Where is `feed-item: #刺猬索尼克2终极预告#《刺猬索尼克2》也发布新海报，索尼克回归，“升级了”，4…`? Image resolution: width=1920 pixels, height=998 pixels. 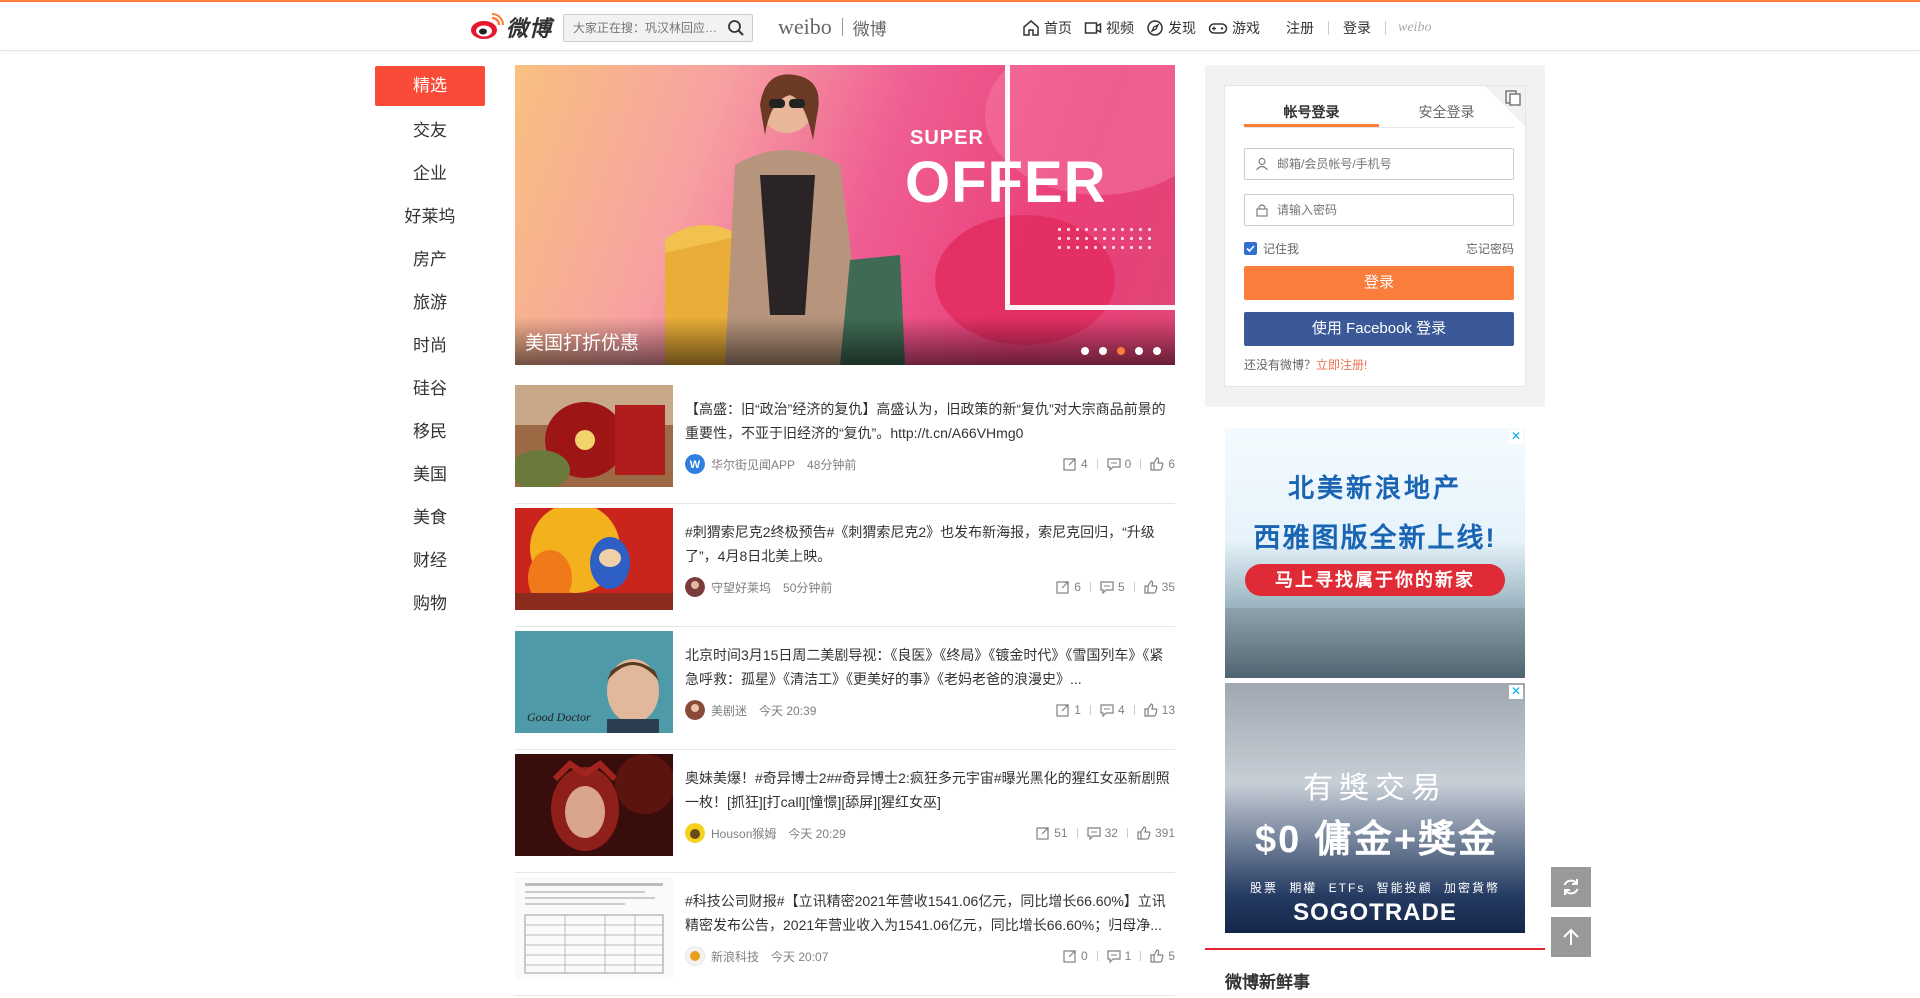
feed-item: #刺猬索尼克2终极预告#《刺猬索尼克2》也发布新海报，索尼克回归，“升级了”，4… is located at coordinates (845, 565).